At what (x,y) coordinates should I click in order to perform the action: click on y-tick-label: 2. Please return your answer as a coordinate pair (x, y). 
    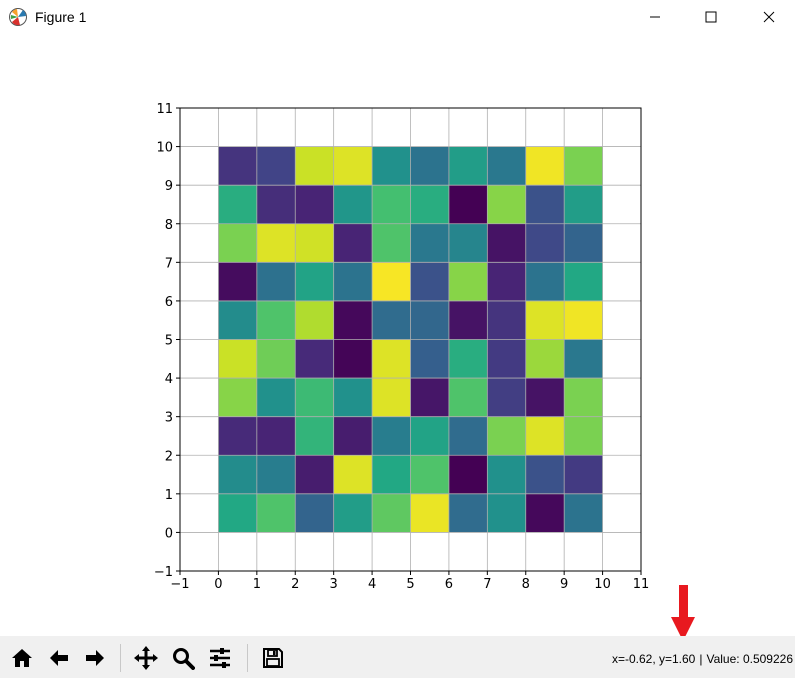
    Looking at the image, I should click on (169, 456).